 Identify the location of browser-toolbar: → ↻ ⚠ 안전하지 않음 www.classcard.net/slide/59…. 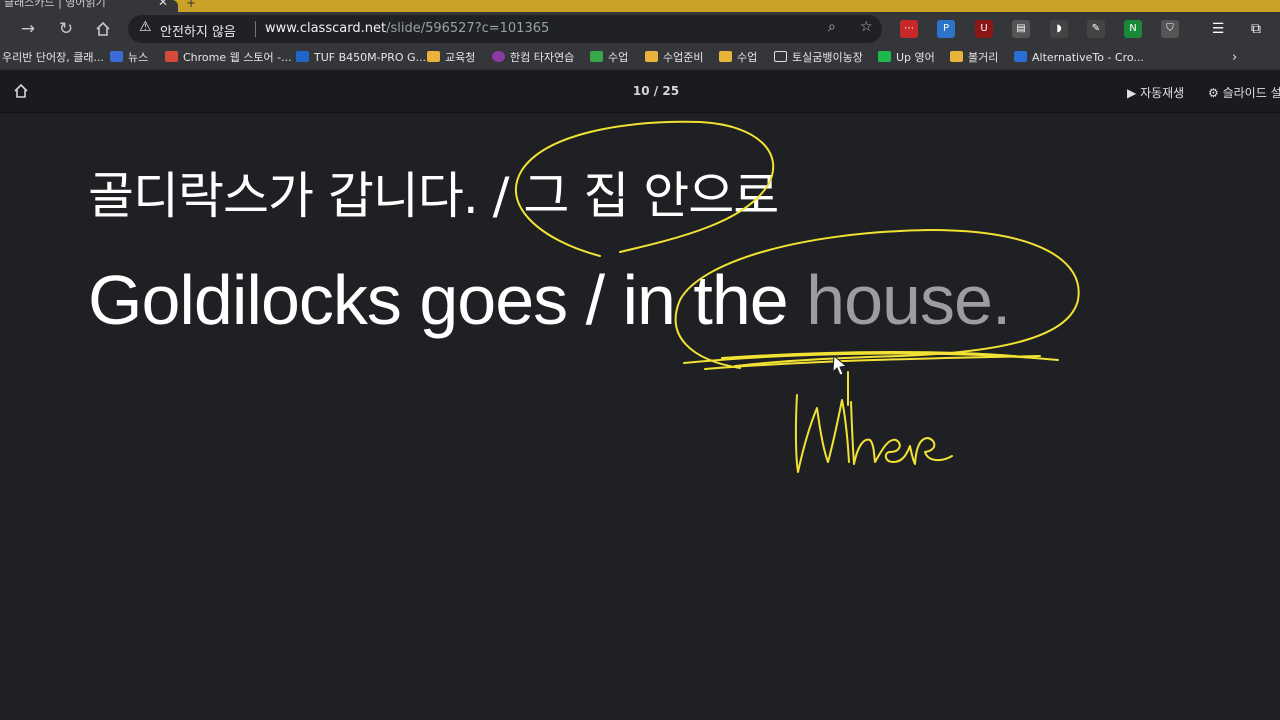
(640, 29).